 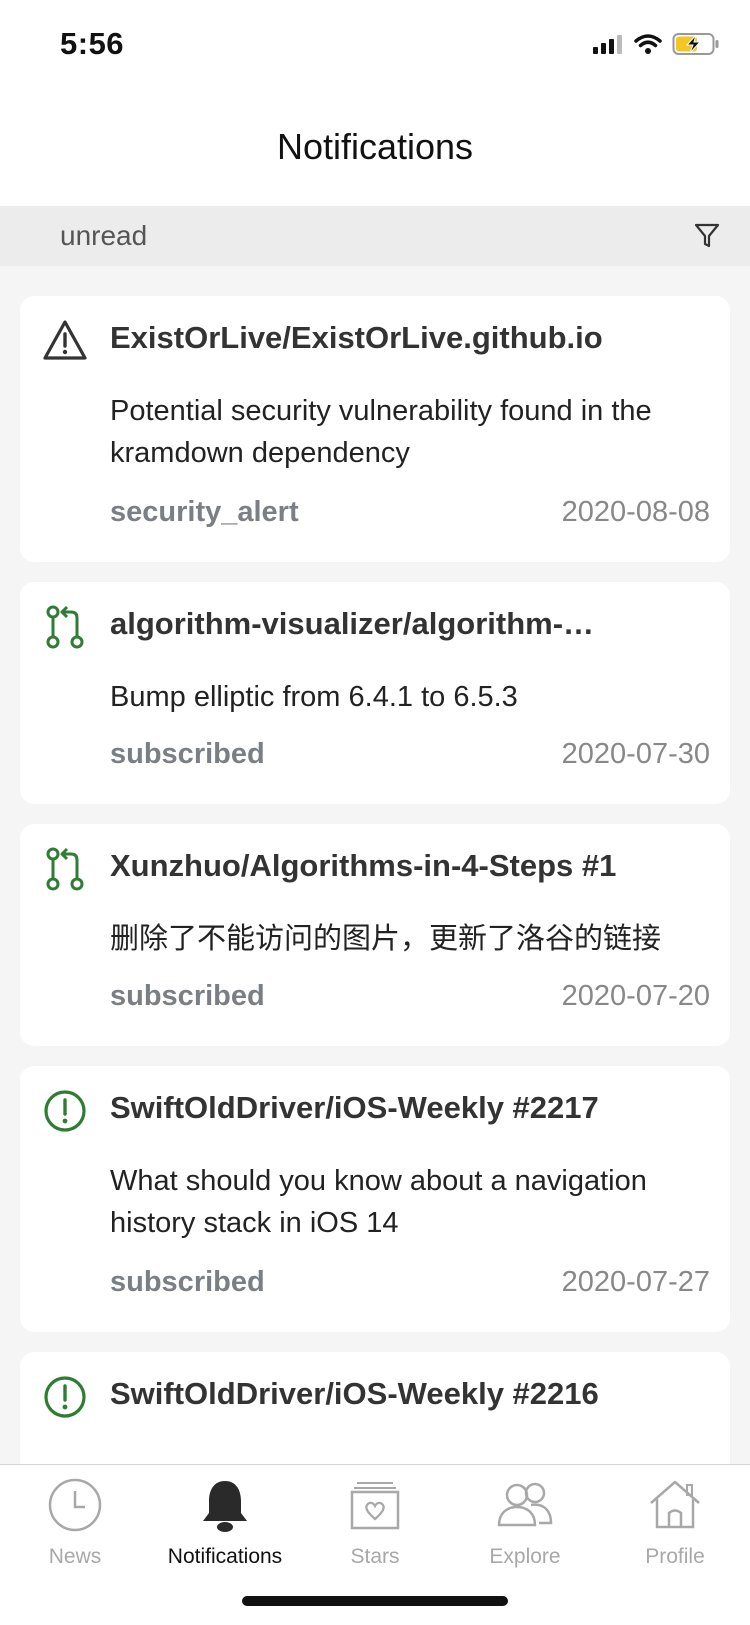 What do you see at coordinates (635, 1282) in the screenshot?
I see `notification-date: 2020-07-27` at bounding box center [635, 1282].